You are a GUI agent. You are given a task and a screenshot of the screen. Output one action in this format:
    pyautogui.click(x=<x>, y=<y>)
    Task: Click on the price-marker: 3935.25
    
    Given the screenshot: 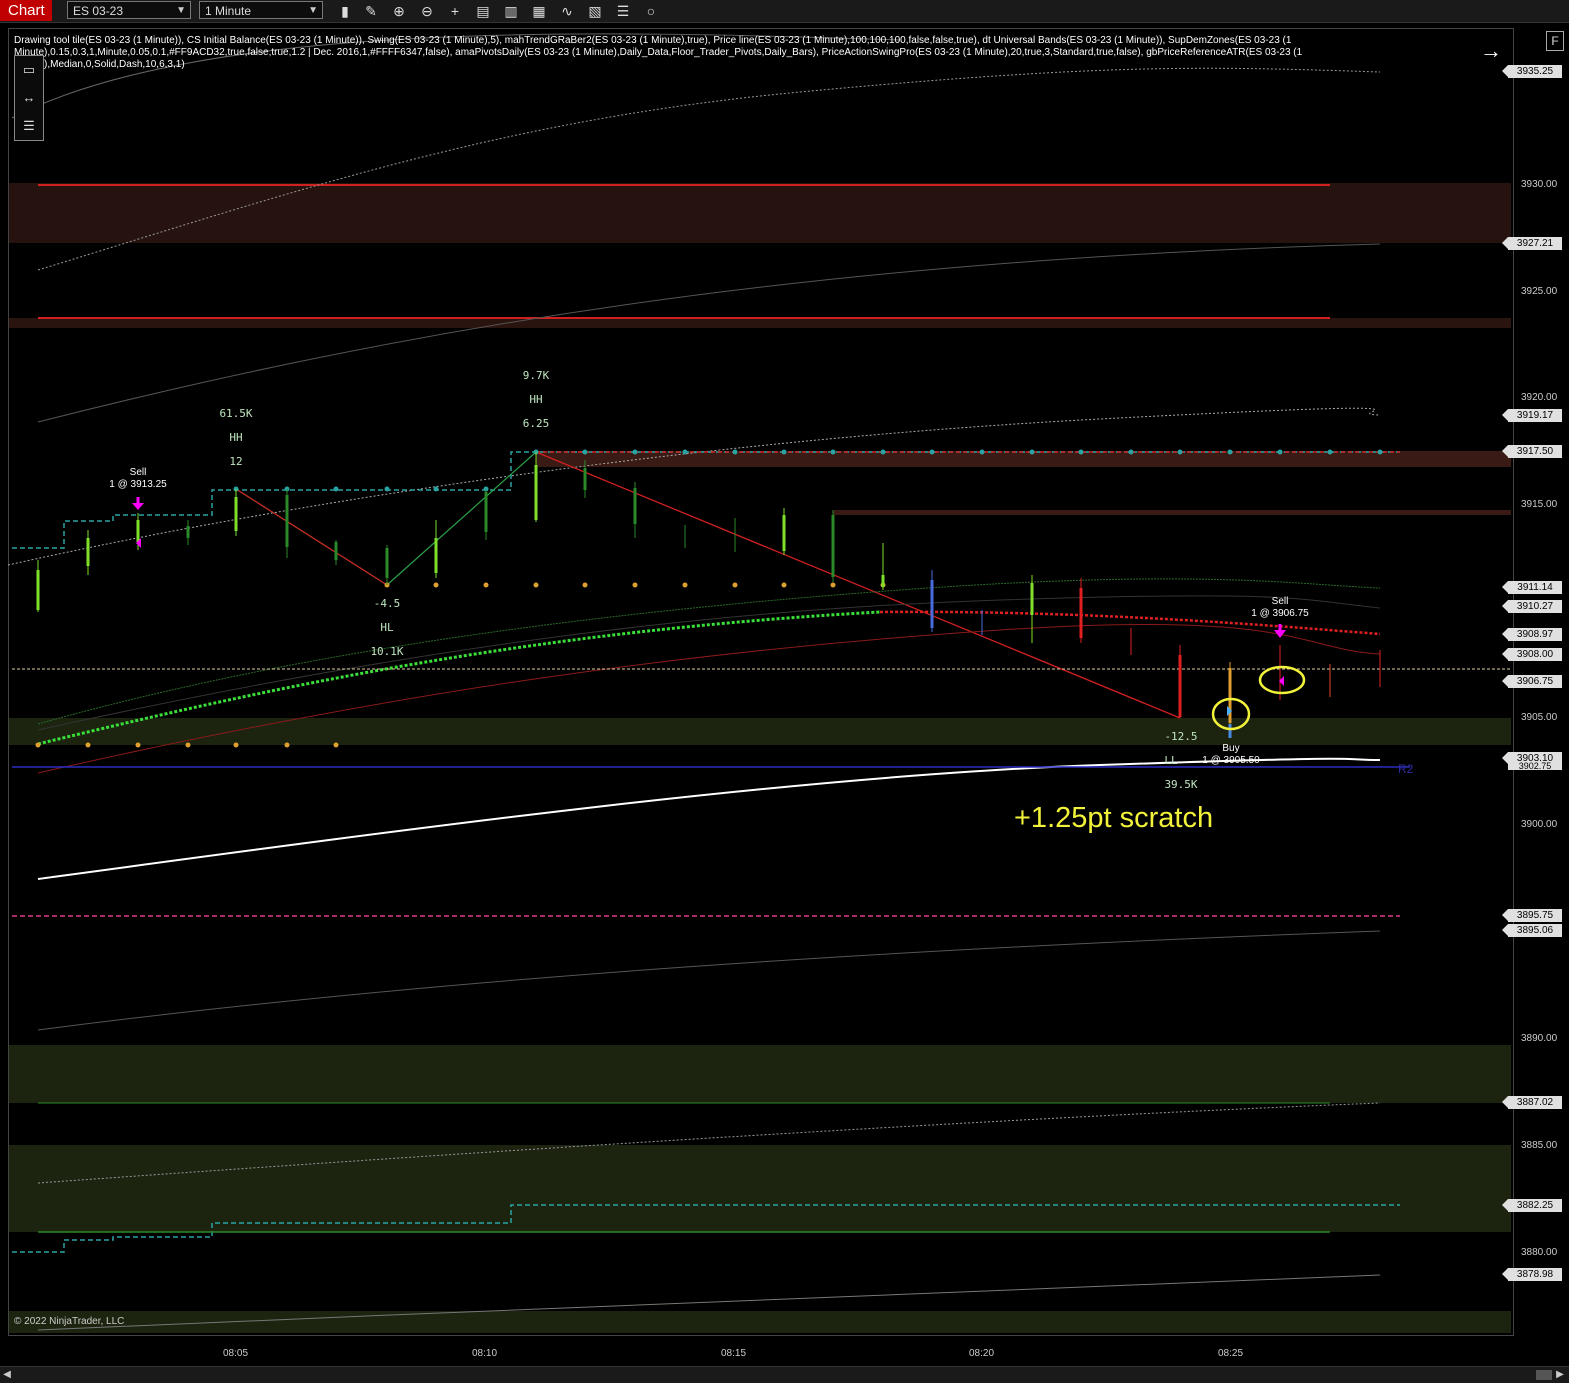 What is the action you would take?
    pyautogui.click(x=1532, y=71)
    